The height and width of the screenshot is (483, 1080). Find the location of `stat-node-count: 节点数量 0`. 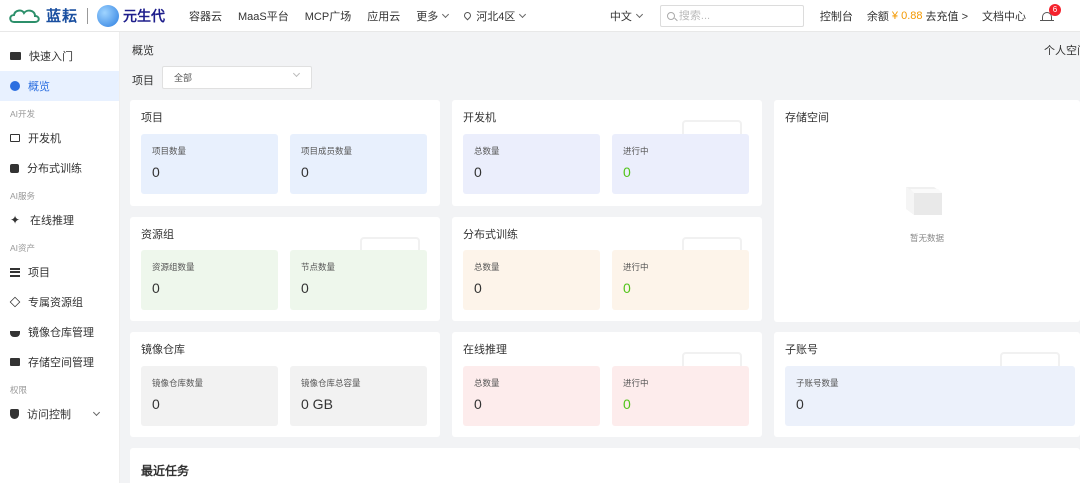

stat-node-count: 节点数量 0 is located at coordinates (358, 280).